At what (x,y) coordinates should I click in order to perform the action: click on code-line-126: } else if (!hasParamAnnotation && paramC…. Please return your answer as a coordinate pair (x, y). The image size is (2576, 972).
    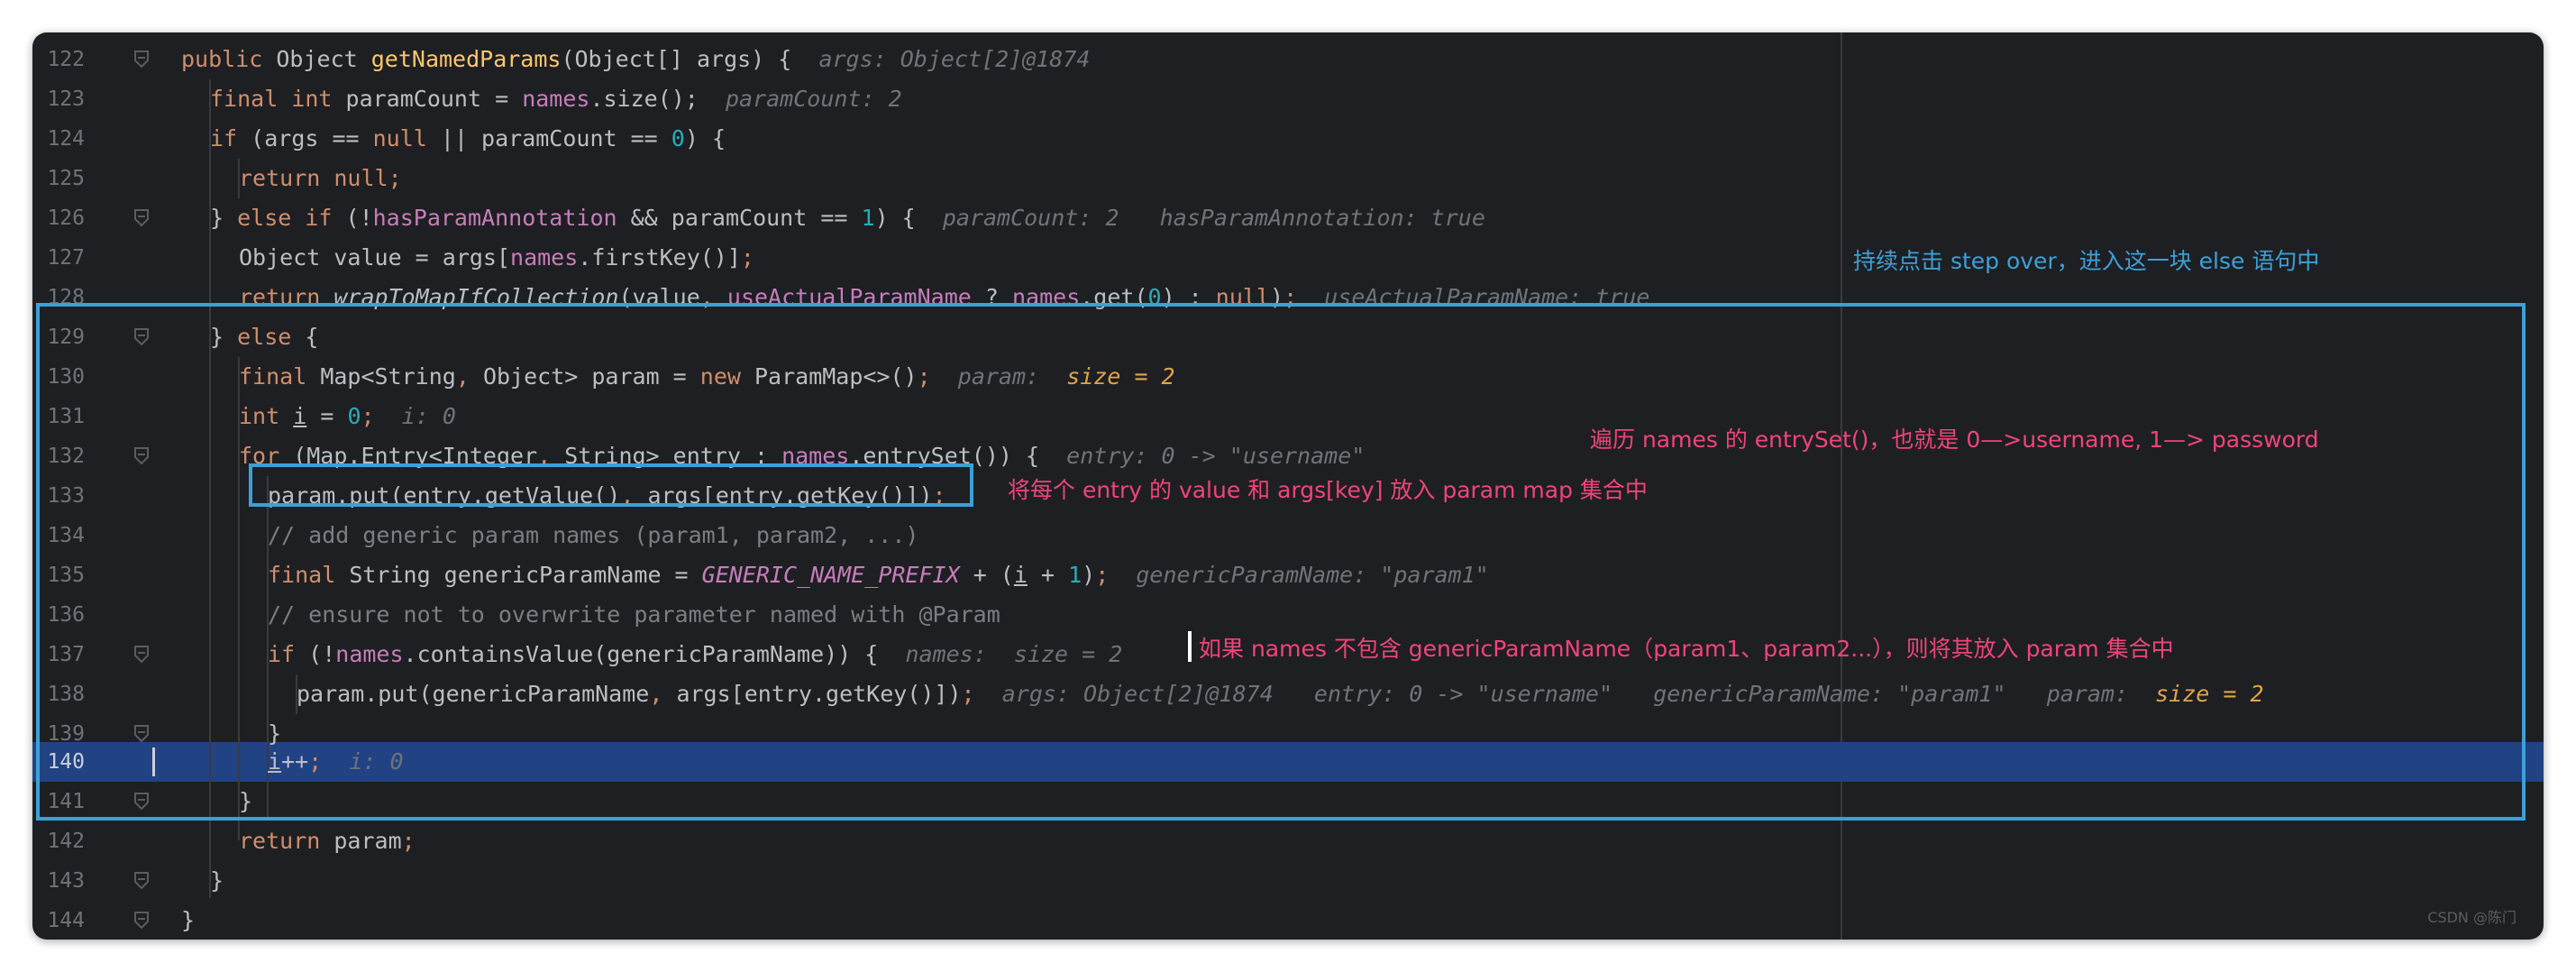
    Looking at the image, I should click on (847, 218).